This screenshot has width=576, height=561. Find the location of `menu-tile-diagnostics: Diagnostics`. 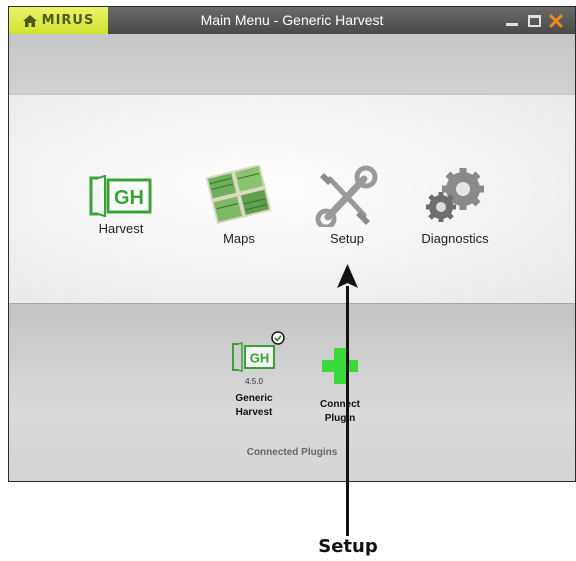

menu-tile-diagnostics: Diagnostics is located at coordinates (455, 205).